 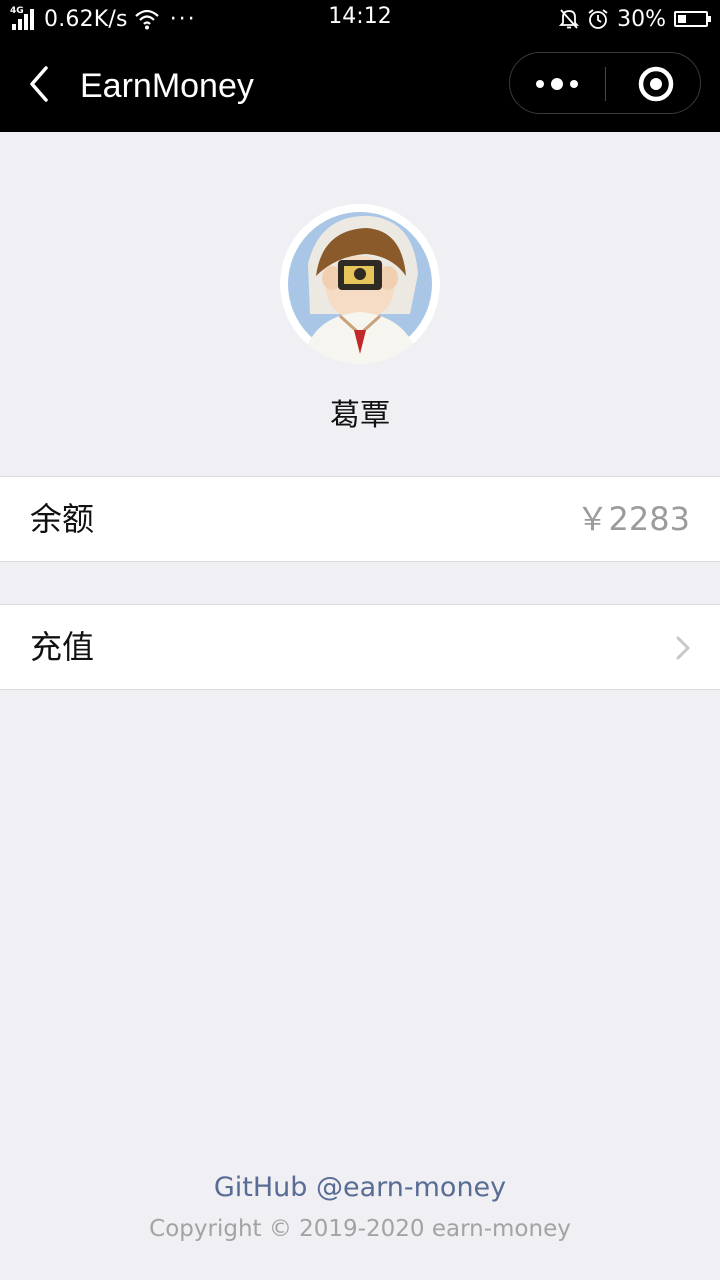 What do you see at coordinates (167, 86) in the screenshot?
I see `page-title: EarnMoney` at bounding box center [167, 86].